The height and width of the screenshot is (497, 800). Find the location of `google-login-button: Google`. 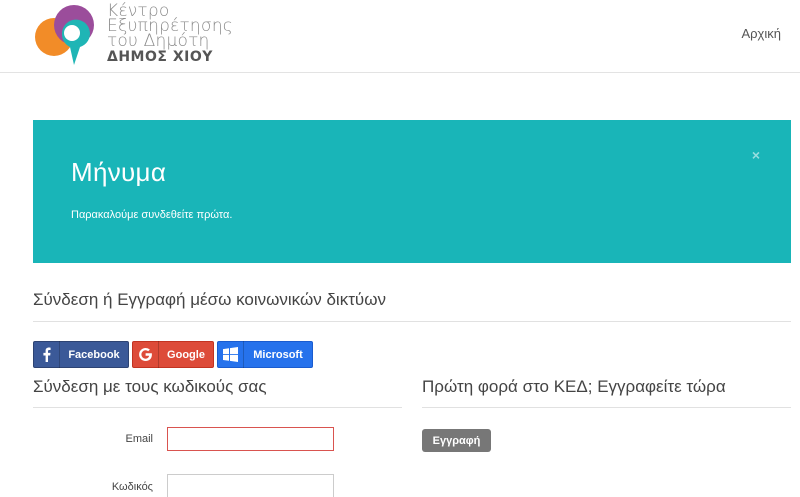

google-login-button: Google is located at coordinates (173, 354).